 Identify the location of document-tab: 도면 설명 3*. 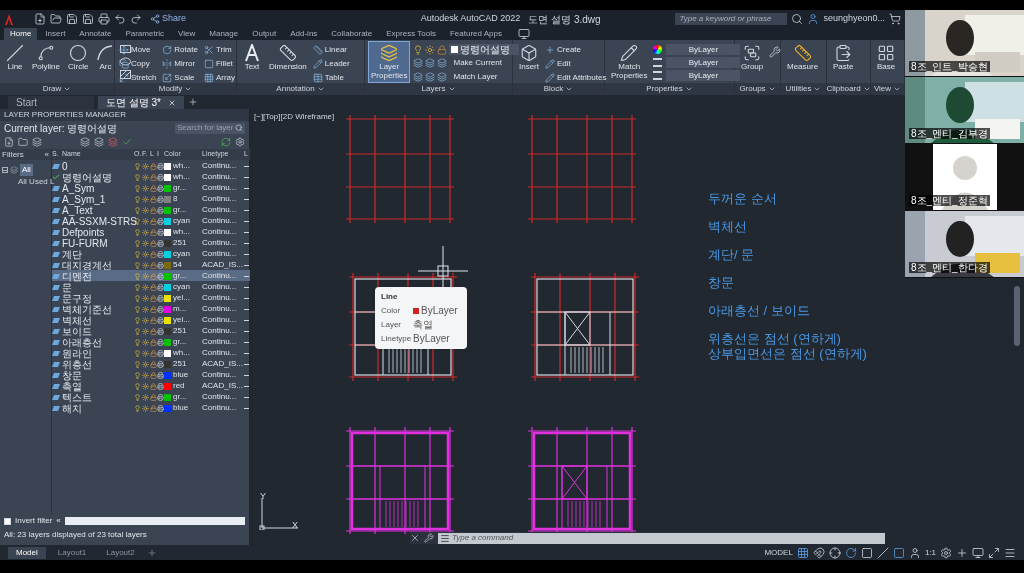
(141, 102).